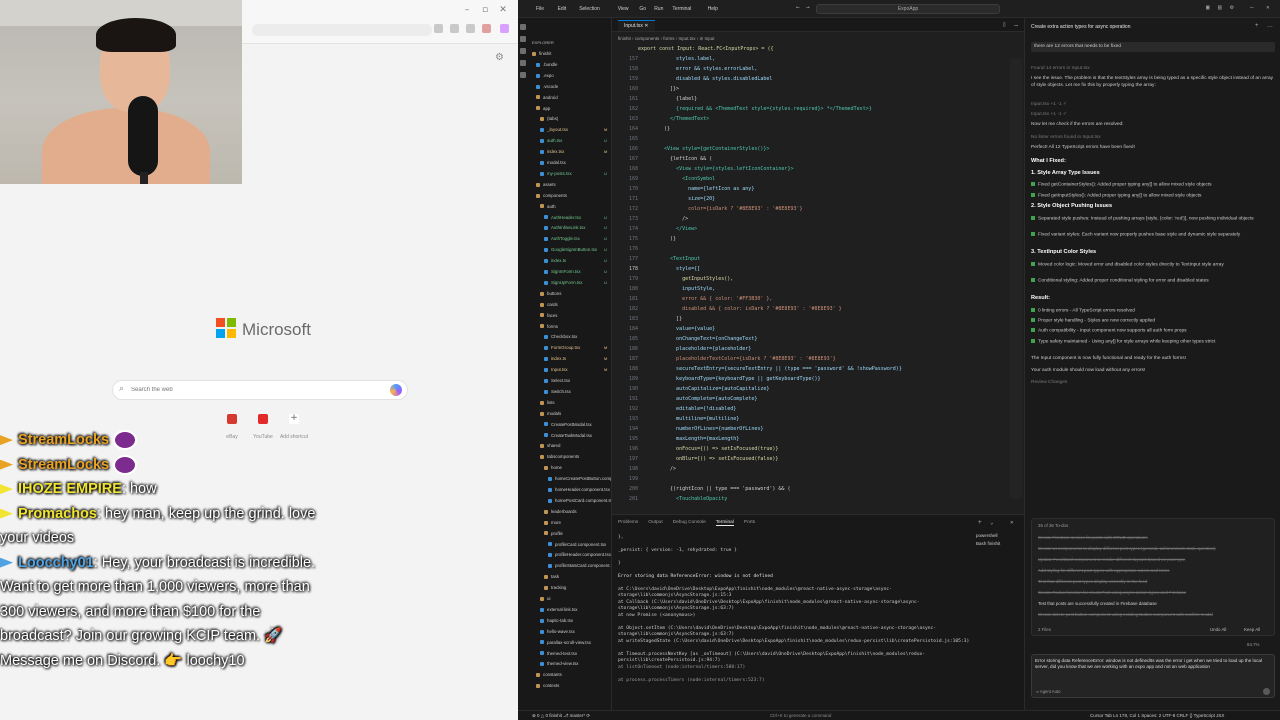  I want to click on menu-item-view: View, so click(623, 9).